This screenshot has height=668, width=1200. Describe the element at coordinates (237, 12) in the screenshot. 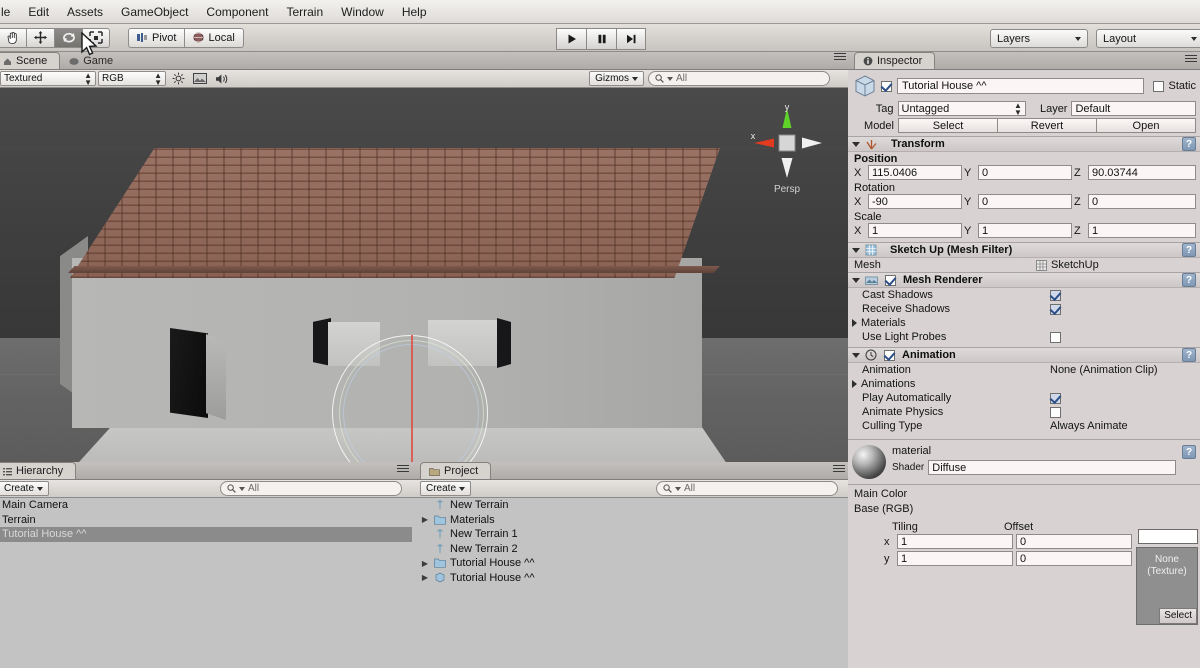

I see `menu-item-component: Component` at that location.